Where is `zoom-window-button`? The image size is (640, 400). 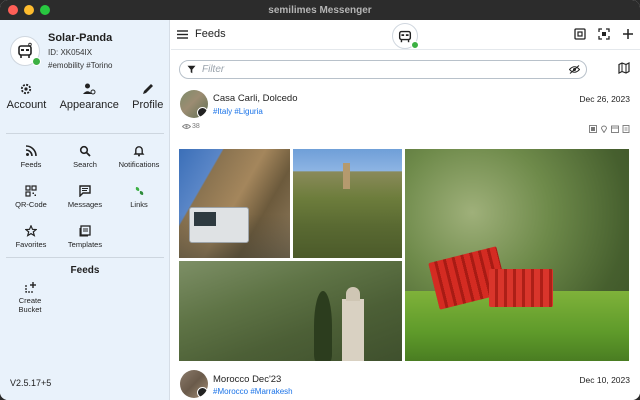
zoom-window-button is located at coordinates (45, 10).